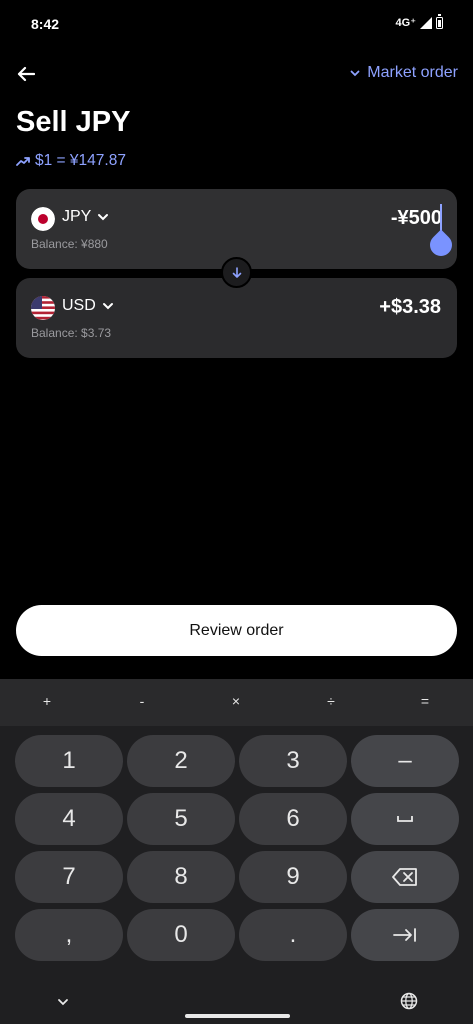 This screenshot has height=1024, width=473. Describe the element at coordinates (409, 1001) in the screenshot. I see `globe-icon` at that location.